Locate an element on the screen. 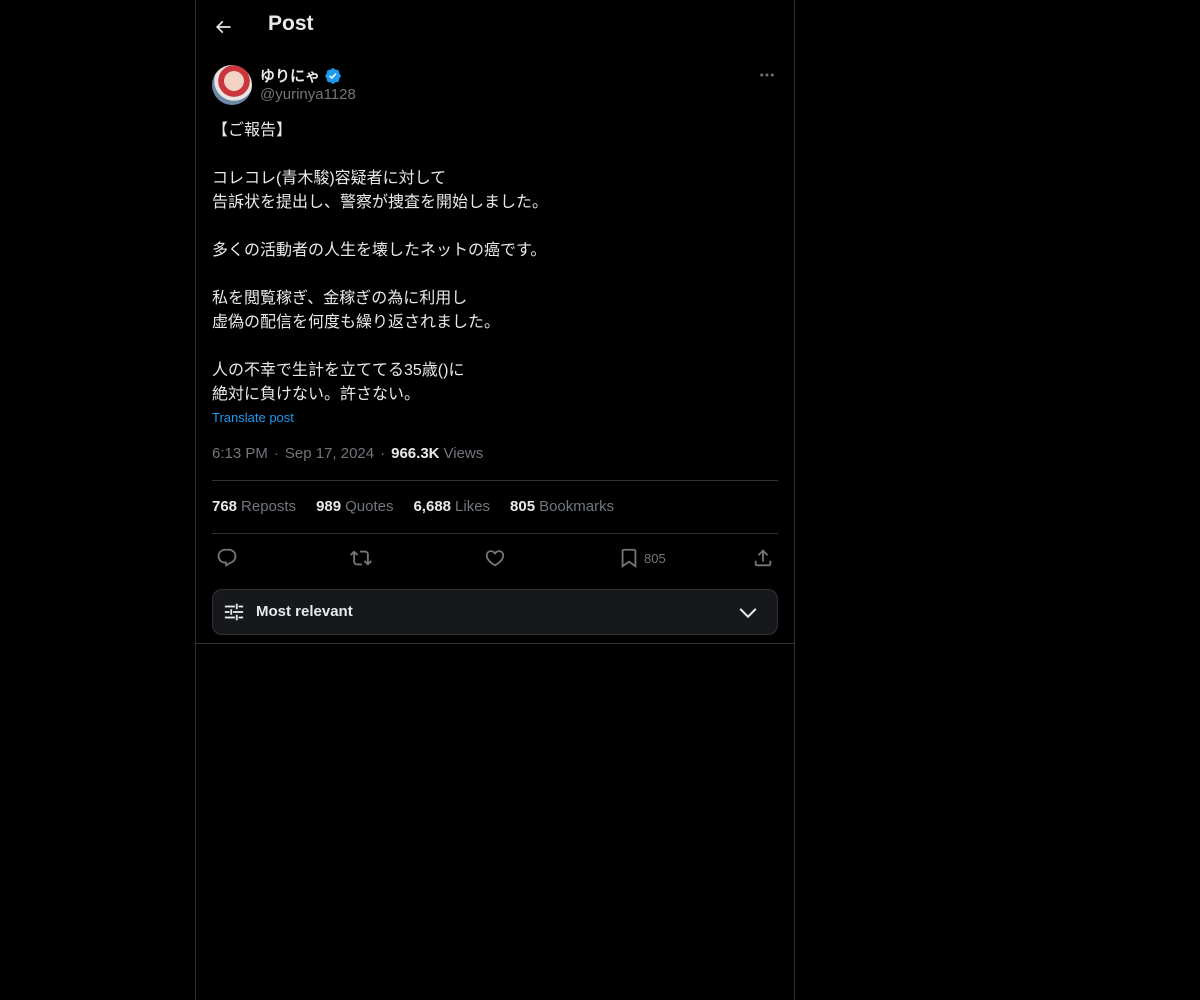  bookmark-icon is located at coordinates (629, 558).